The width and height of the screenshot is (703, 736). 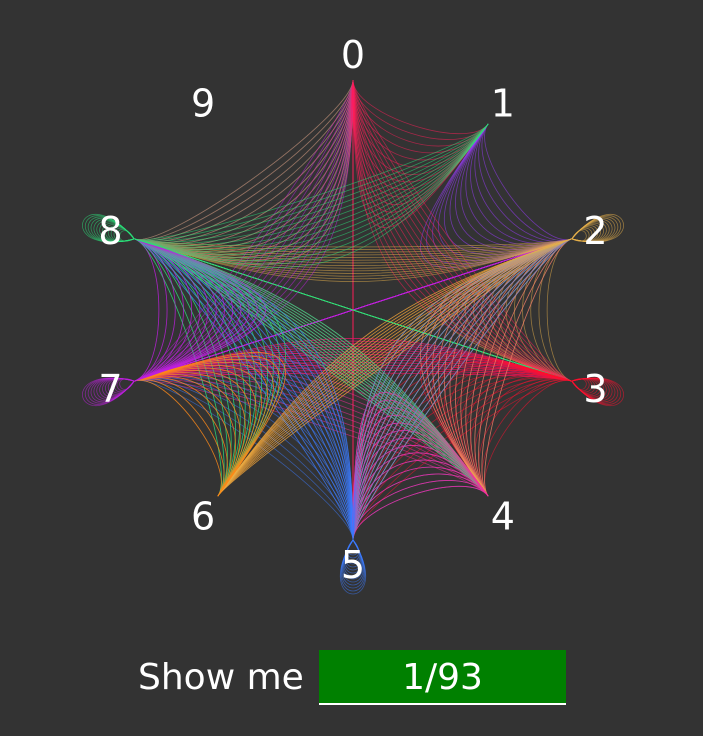 What do you see at coordinates (442, 677) in the screenshot?
I see `progress-counter-button: 1/93` at bounding box center [442, 677].